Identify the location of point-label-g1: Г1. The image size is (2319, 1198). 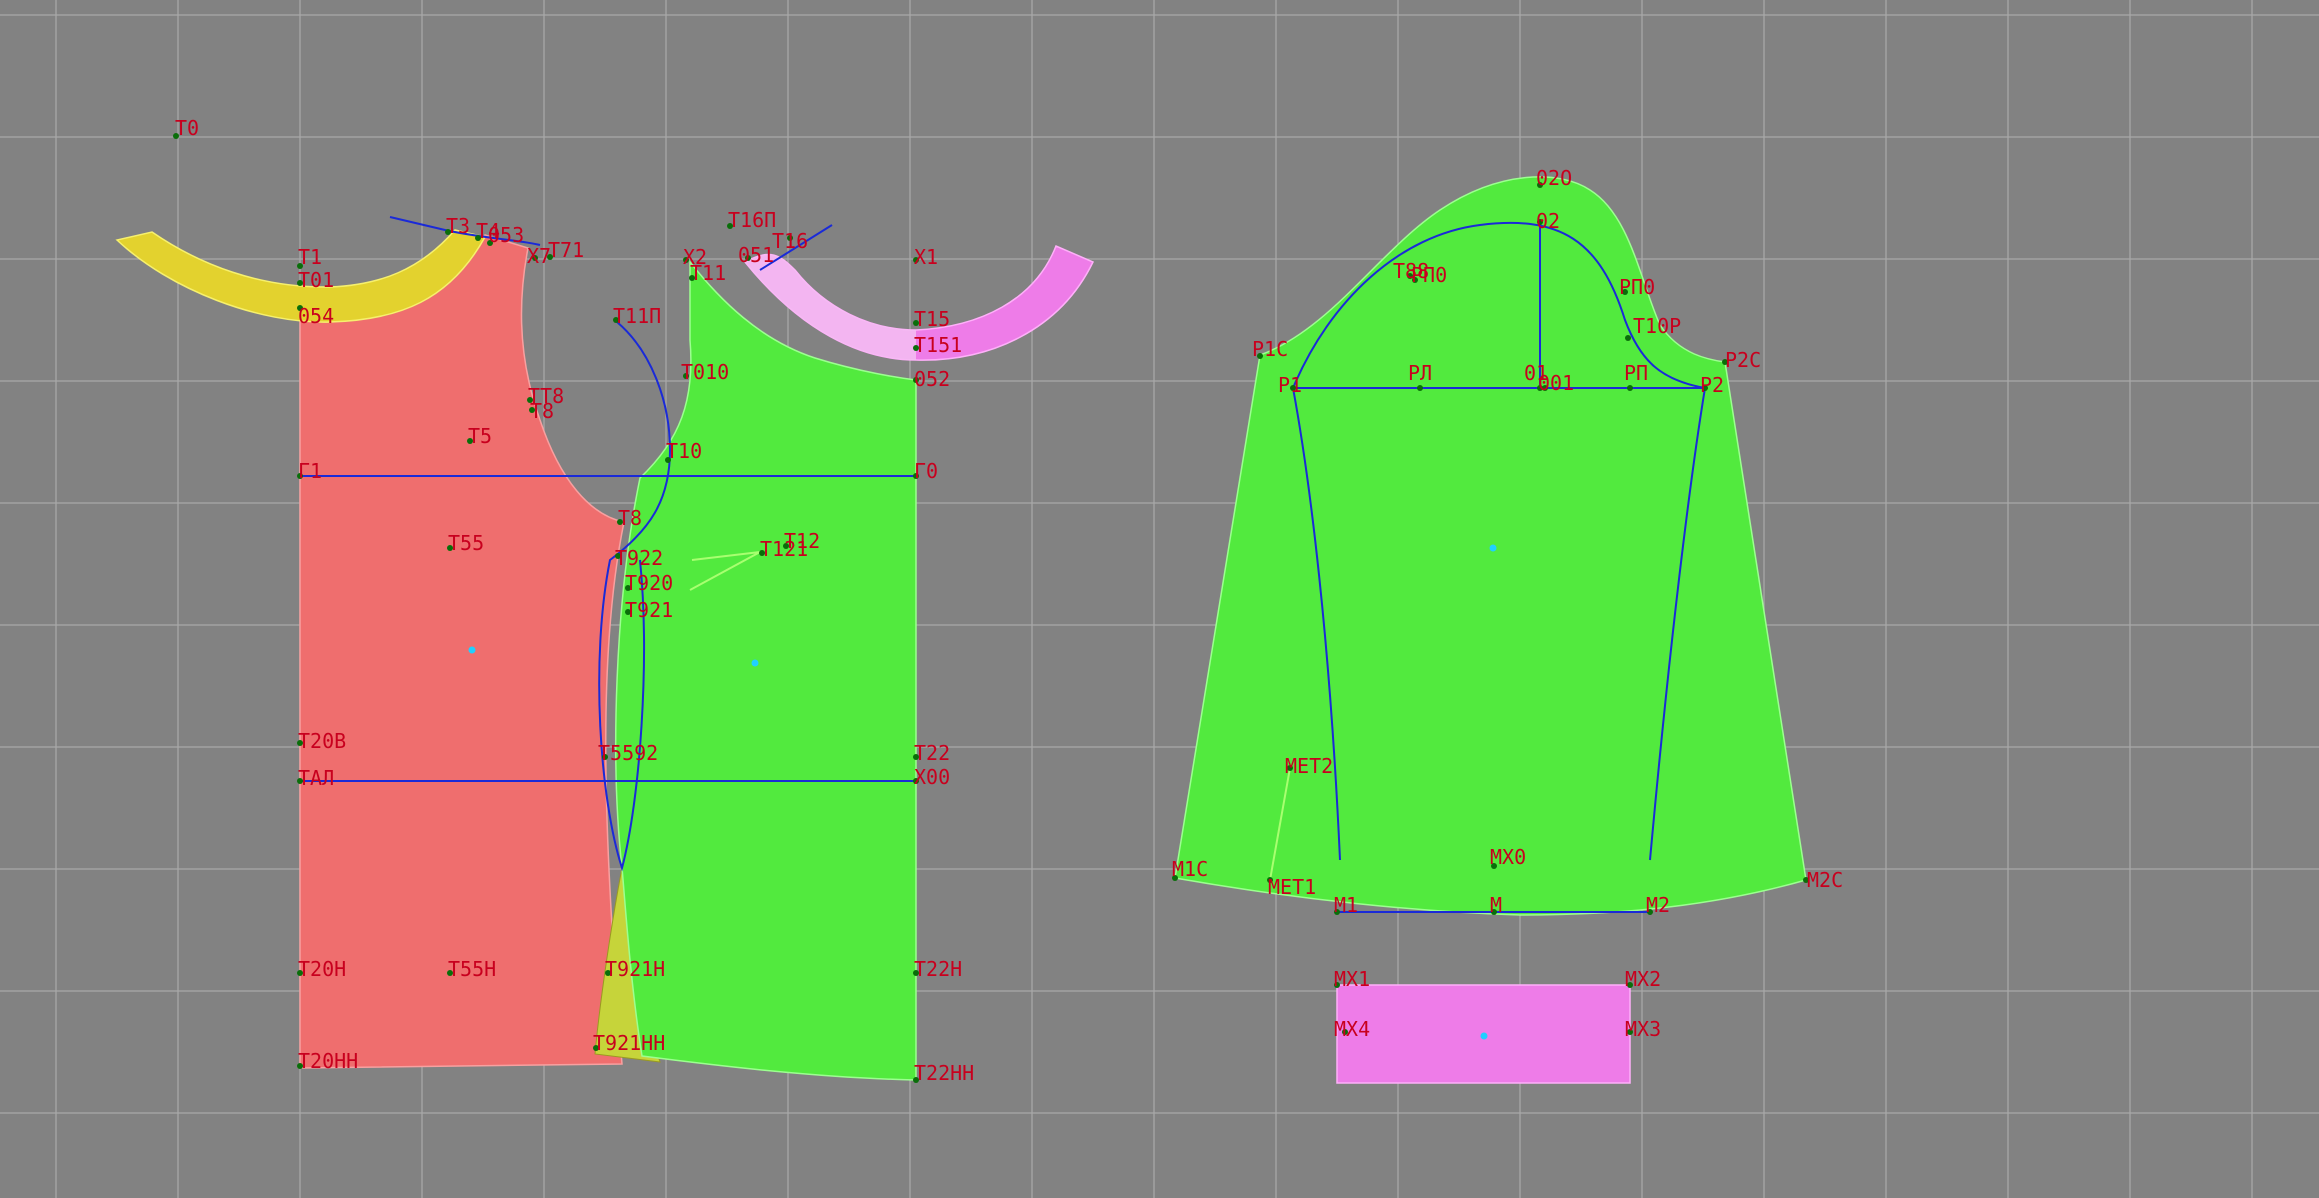
(310, 471).